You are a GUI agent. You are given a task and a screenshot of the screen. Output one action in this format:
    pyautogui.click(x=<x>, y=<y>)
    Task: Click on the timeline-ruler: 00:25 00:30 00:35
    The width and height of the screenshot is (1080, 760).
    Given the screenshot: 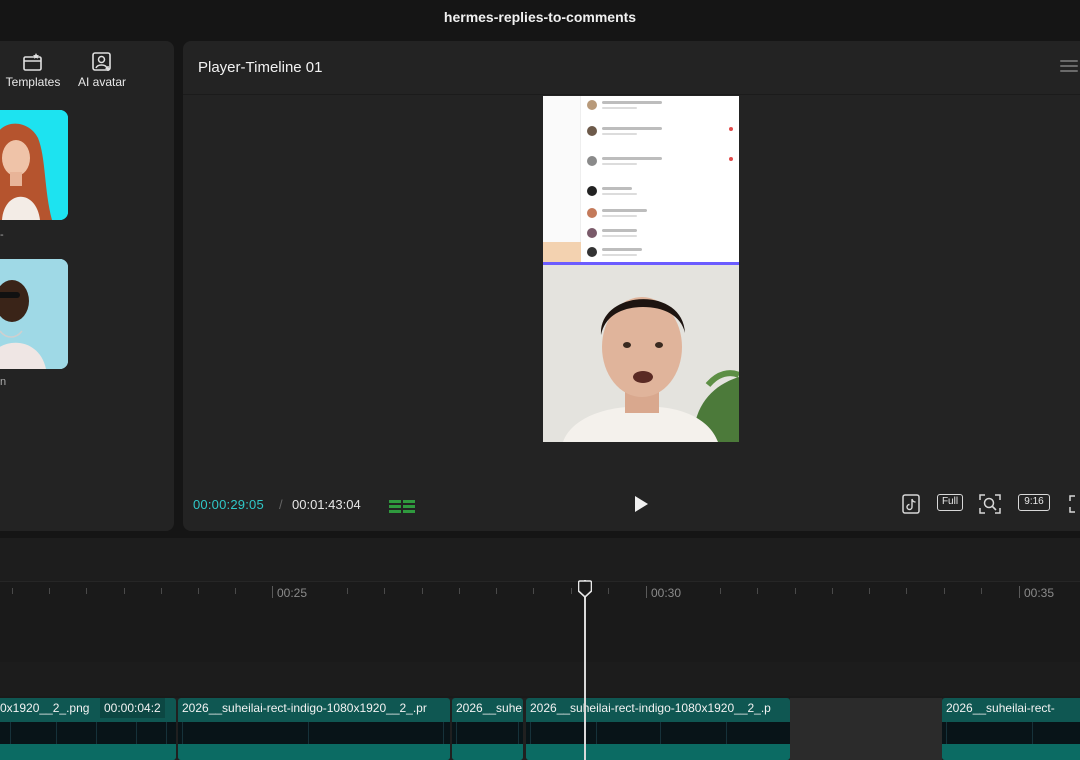 What is the action you would take?
    pyautogui.click(x=540, y=592)
    